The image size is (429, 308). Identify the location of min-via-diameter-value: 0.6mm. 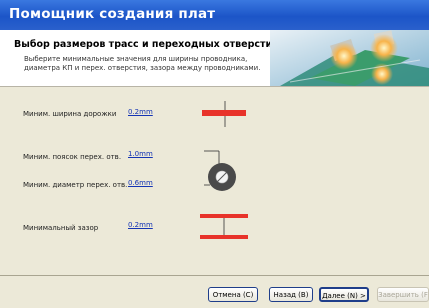
(140, 183).